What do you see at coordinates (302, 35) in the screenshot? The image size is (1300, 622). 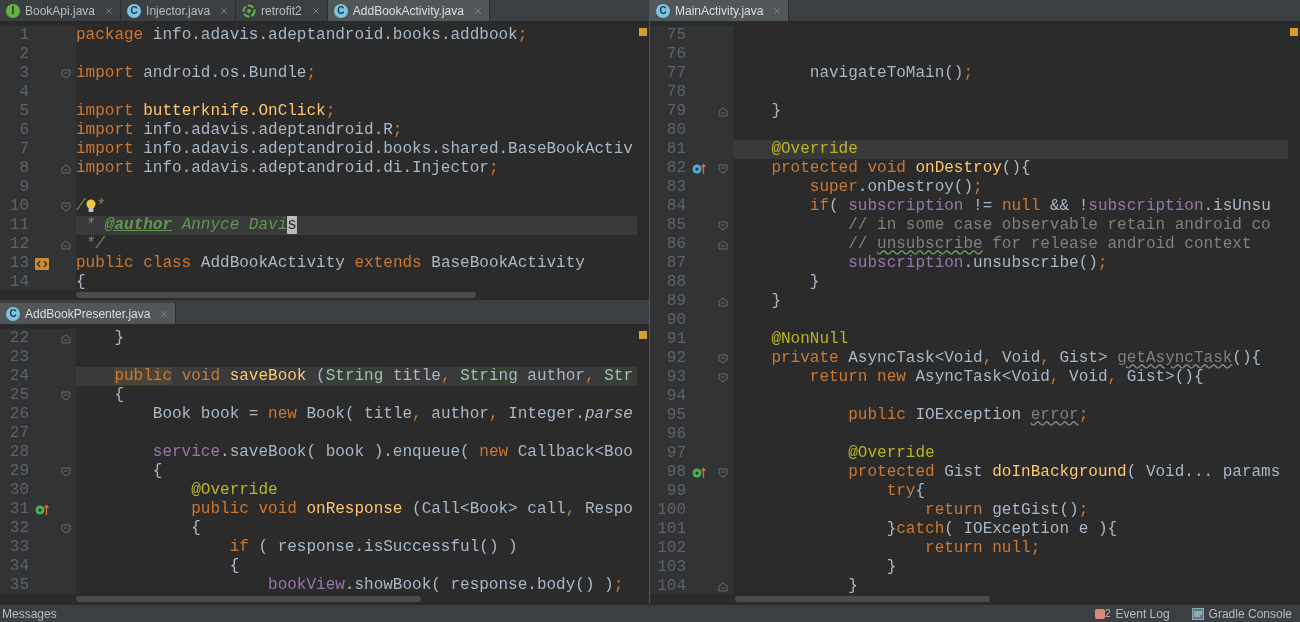 I see `code-line: package info.adavis.adeptandroid.books.addbook;` at bounding box center [302, 35].